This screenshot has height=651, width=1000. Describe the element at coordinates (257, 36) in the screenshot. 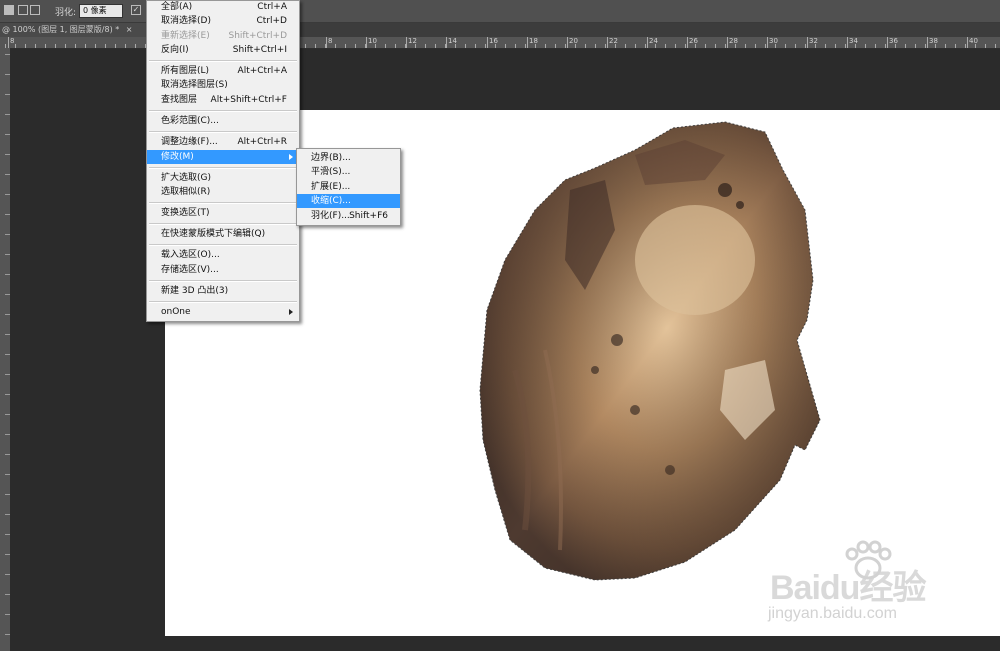

I see `menu-item-shortcut: Shift+Ctrl+D` at that location.